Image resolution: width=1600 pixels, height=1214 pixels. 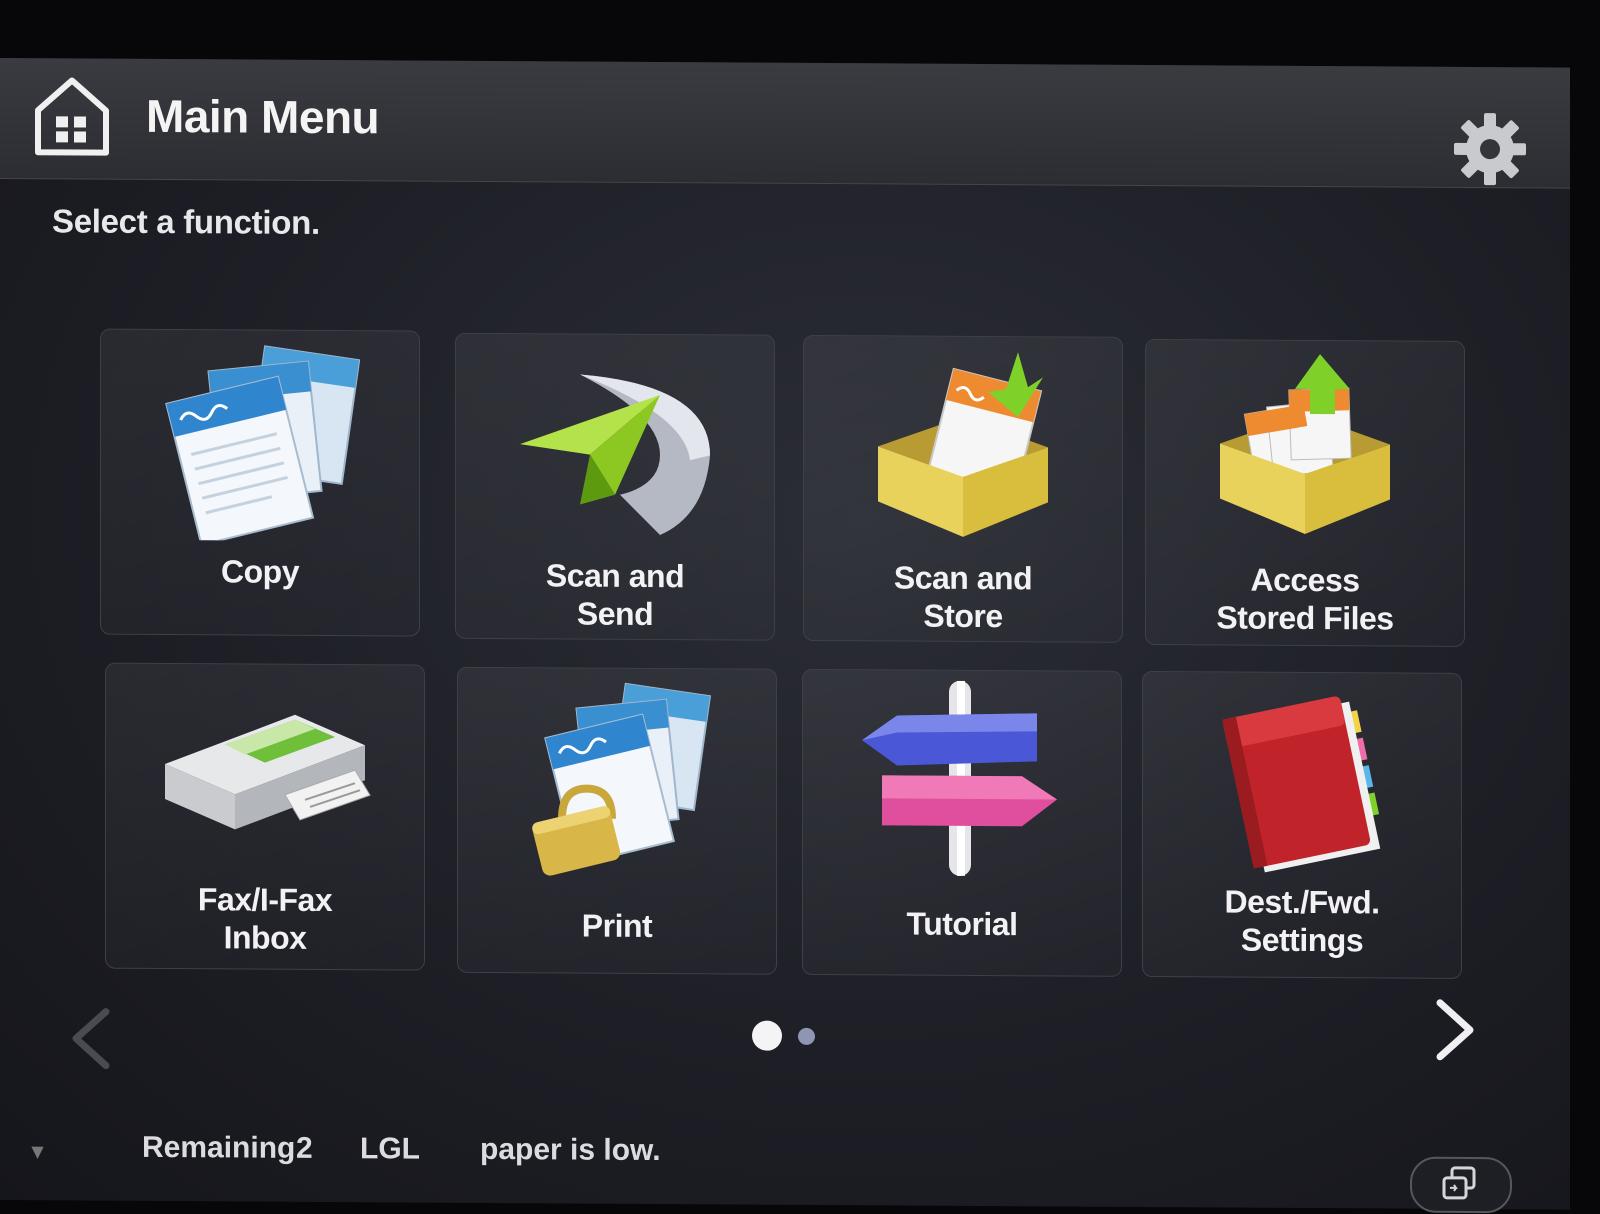 What do you see at coordinates (1305, 444) in the screenshot?
I see `stored-files-icon` at bounding box center [1305, 444].